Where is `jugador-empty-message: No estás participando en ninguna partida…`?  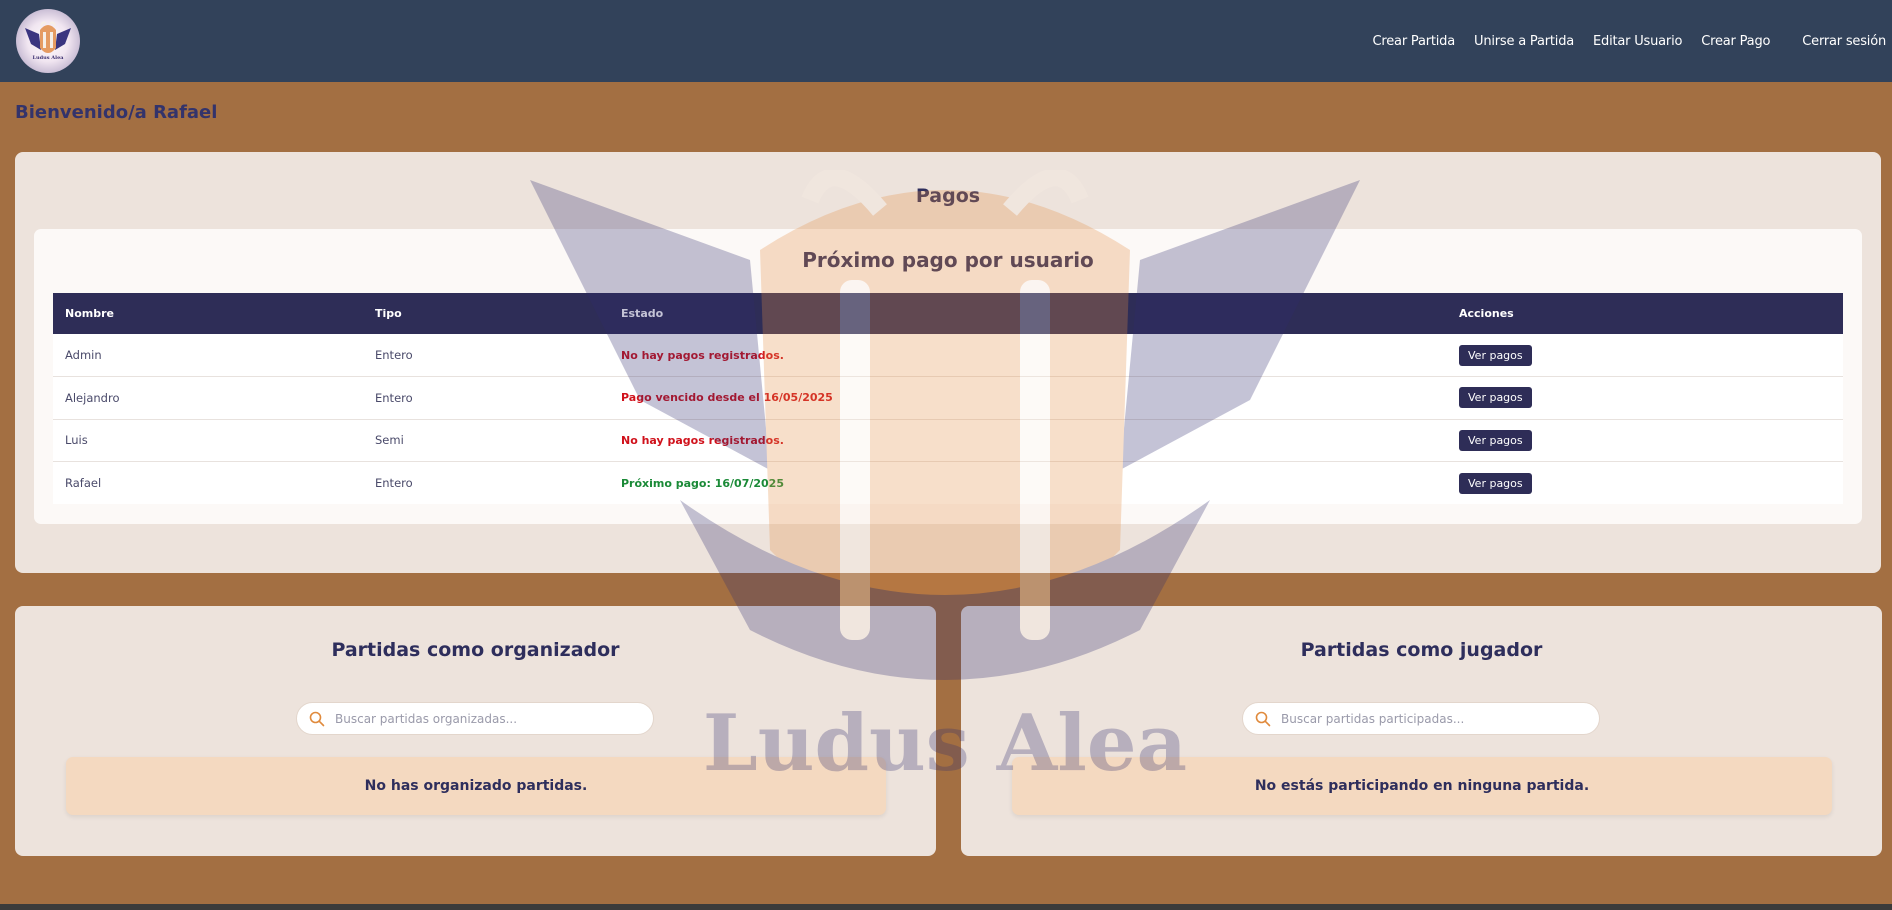
jugador-empty-message: No estás participando en ninguna partida… is located at coordinates (1422, 786).